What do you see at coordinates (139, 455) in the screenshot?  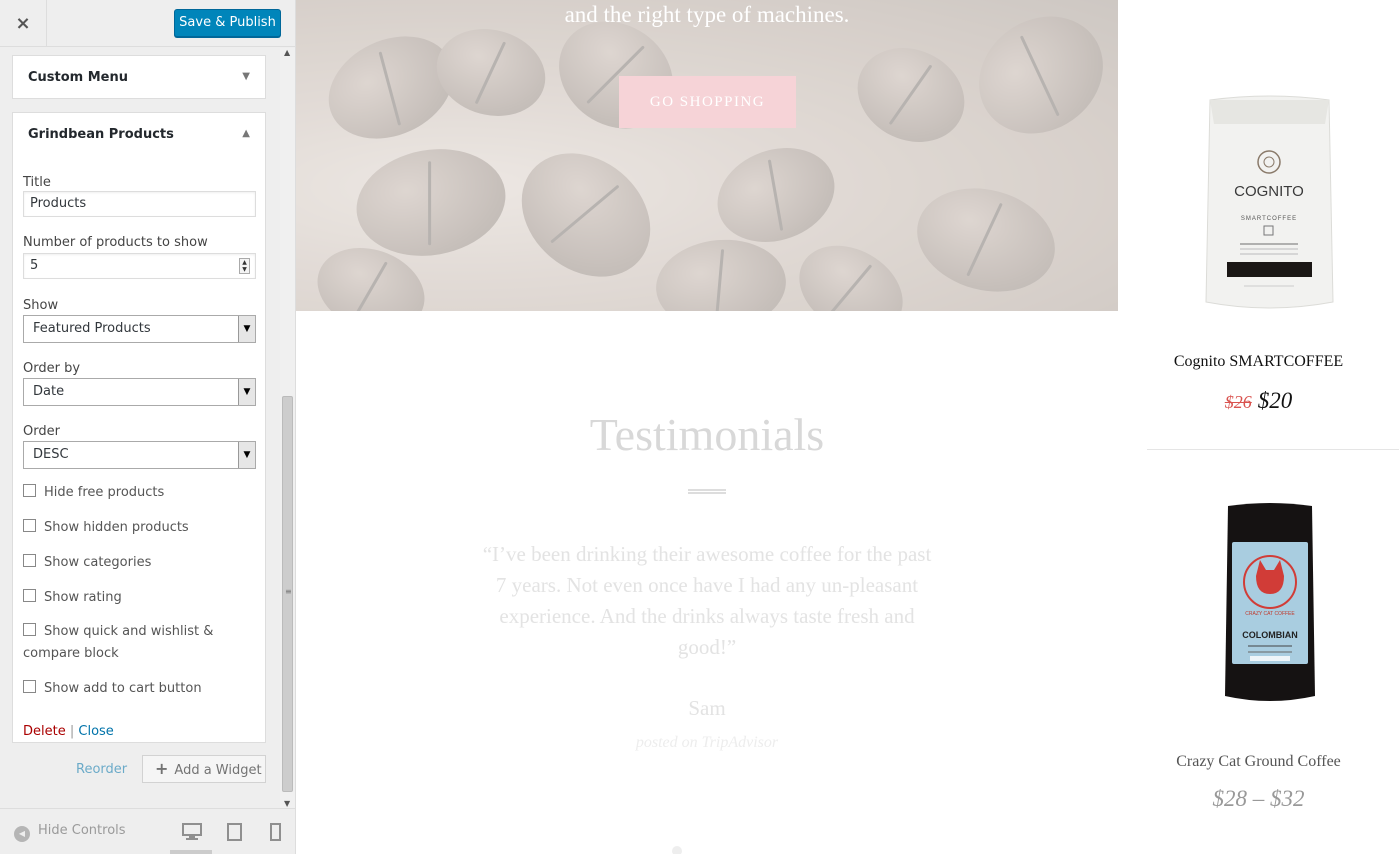 I see `order-select: DESC ▼` at bounding box center [139, 455].